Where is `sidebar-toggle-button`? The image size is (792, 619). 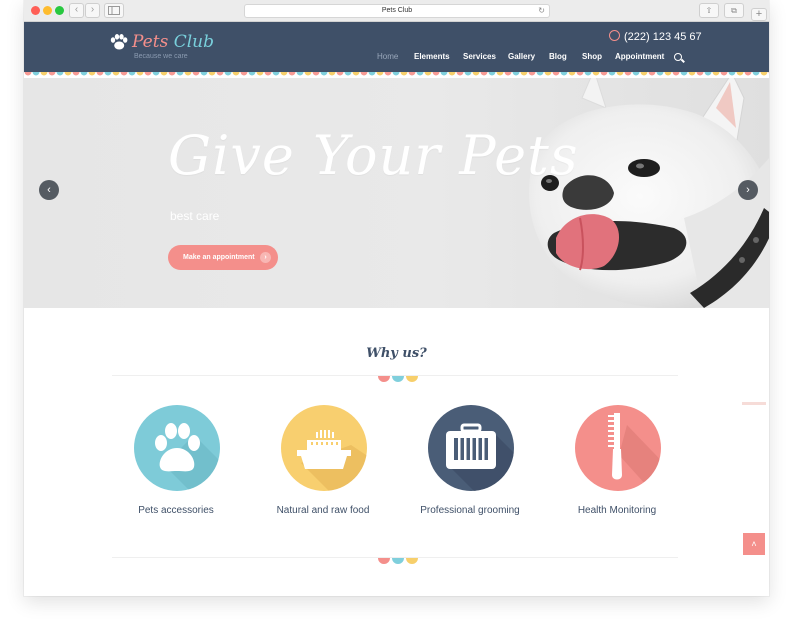 sidebar-toggle-button is located at coordinates (114, 10).